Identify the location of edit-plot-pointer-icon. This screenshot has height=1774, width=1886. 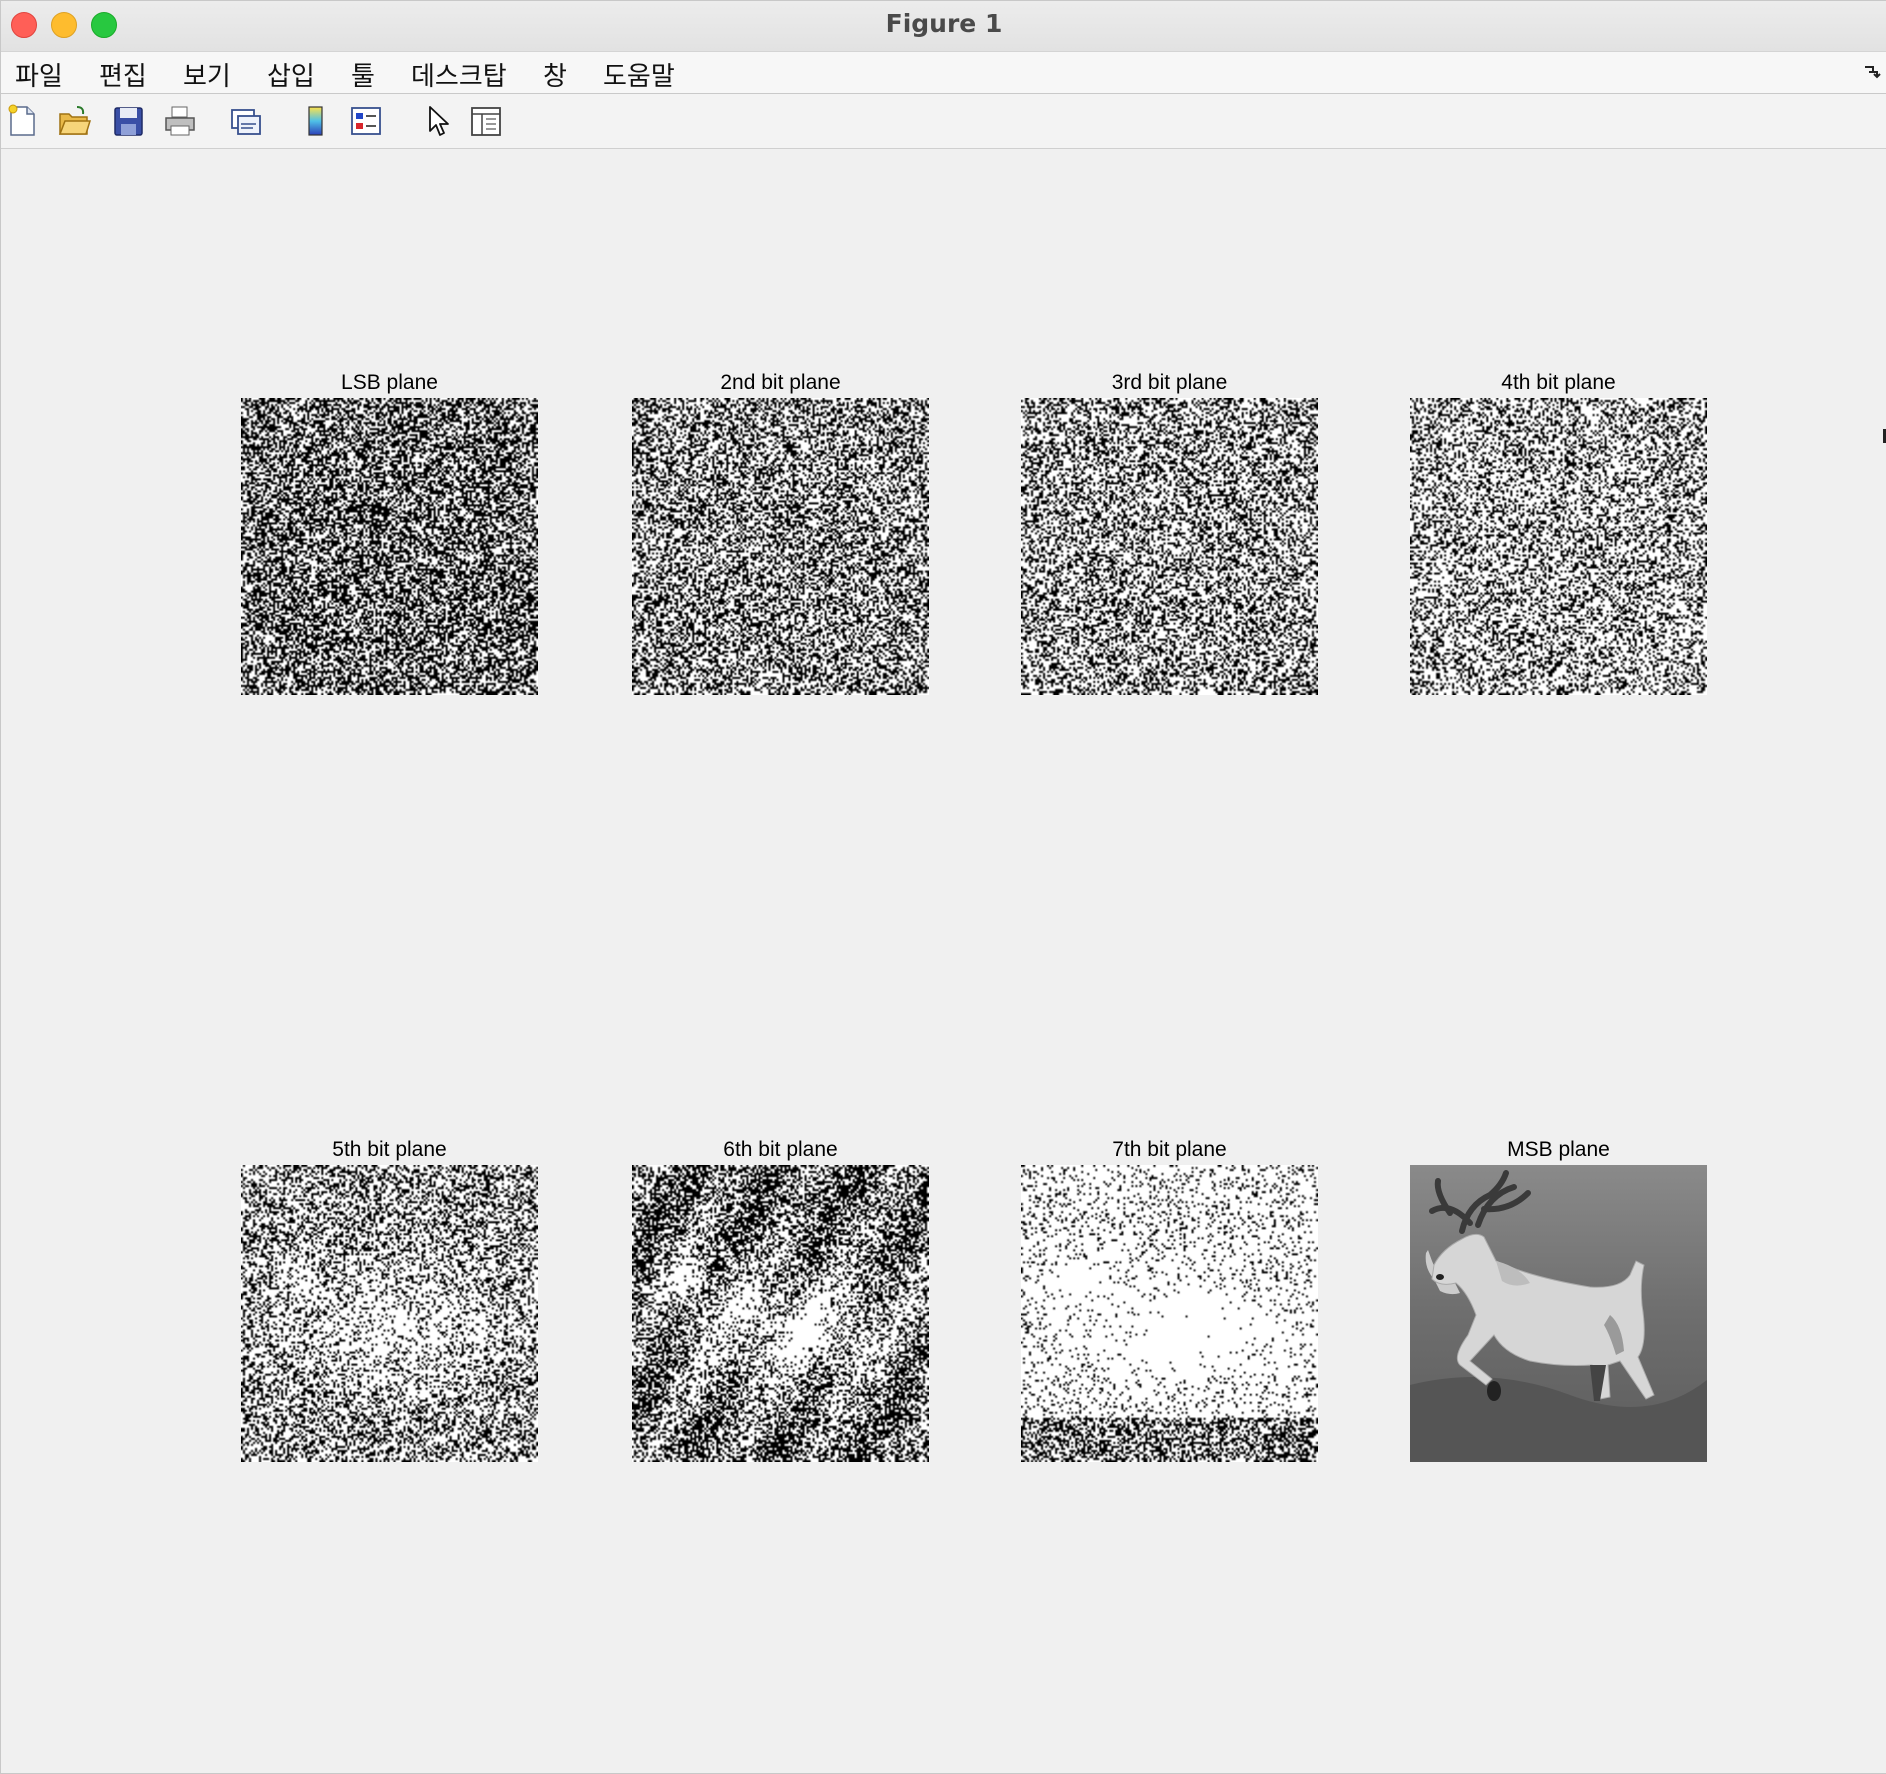
(438, 121).